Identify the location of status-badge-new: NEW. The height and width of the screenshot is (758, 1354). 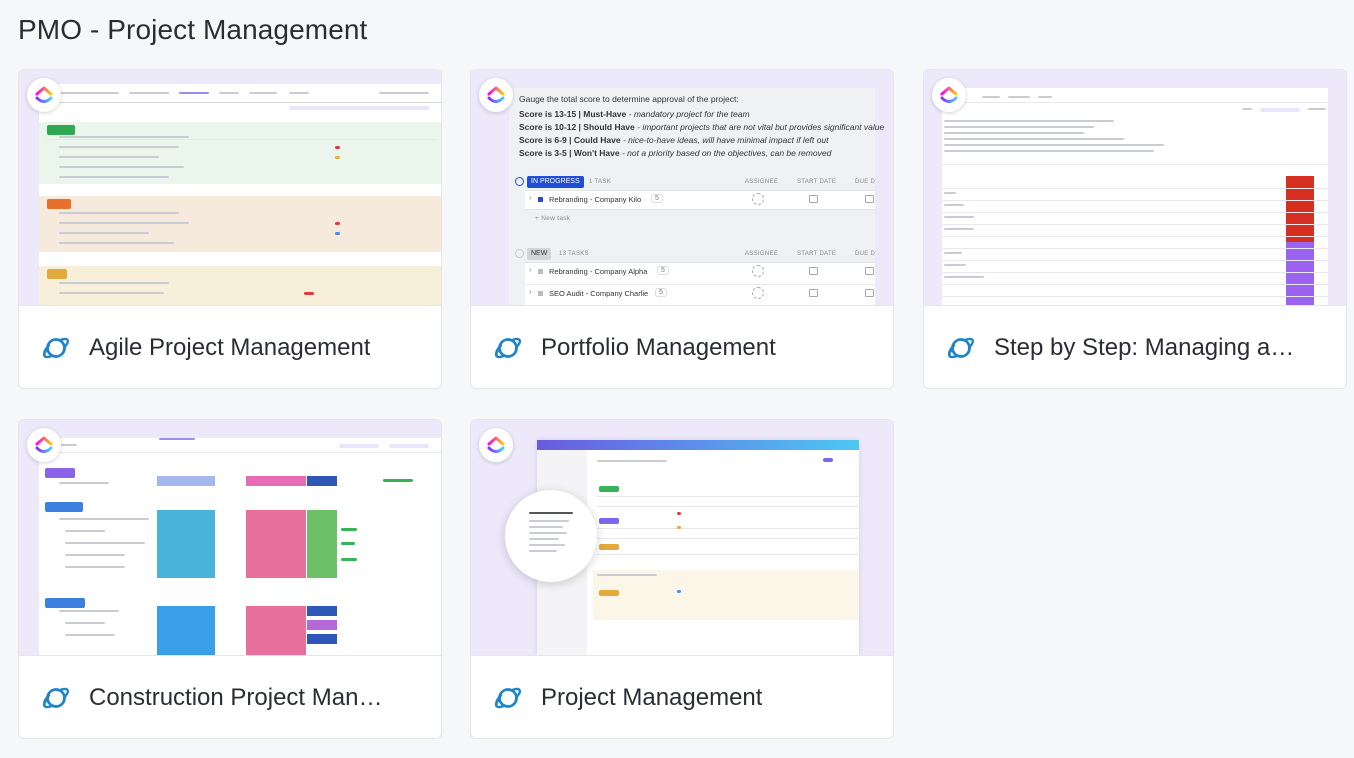
(539, 254).